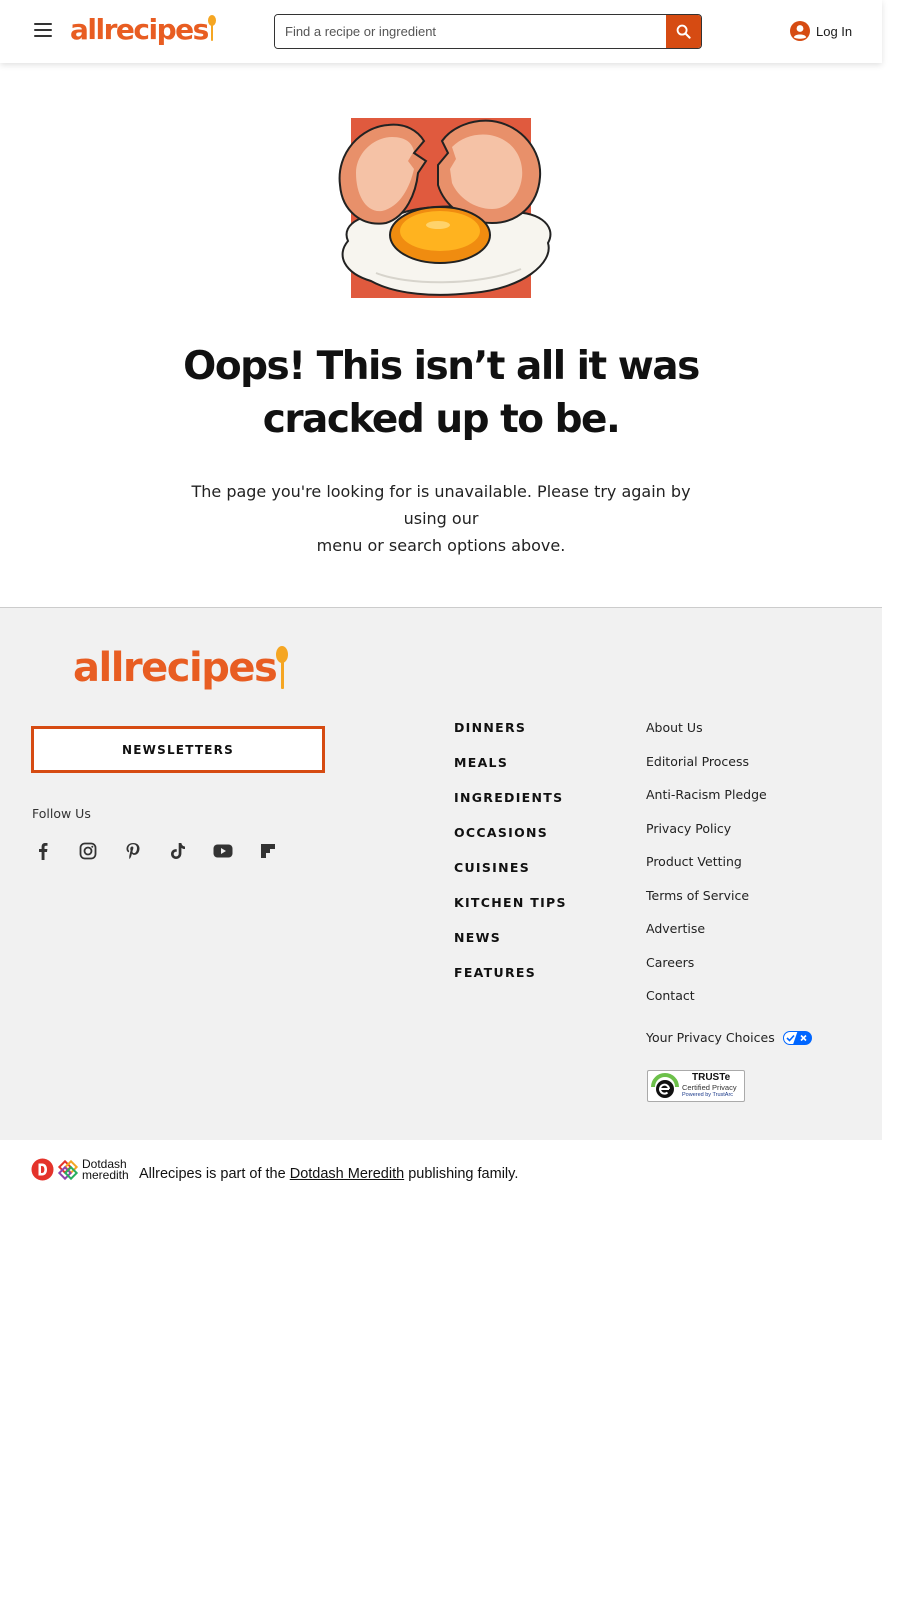 The image size is (900, 1600). Describe the element at coordinates (347, 1174) in the screenshot. I see `dotdash-meredith-link: Dotdash Meredith` at that location.